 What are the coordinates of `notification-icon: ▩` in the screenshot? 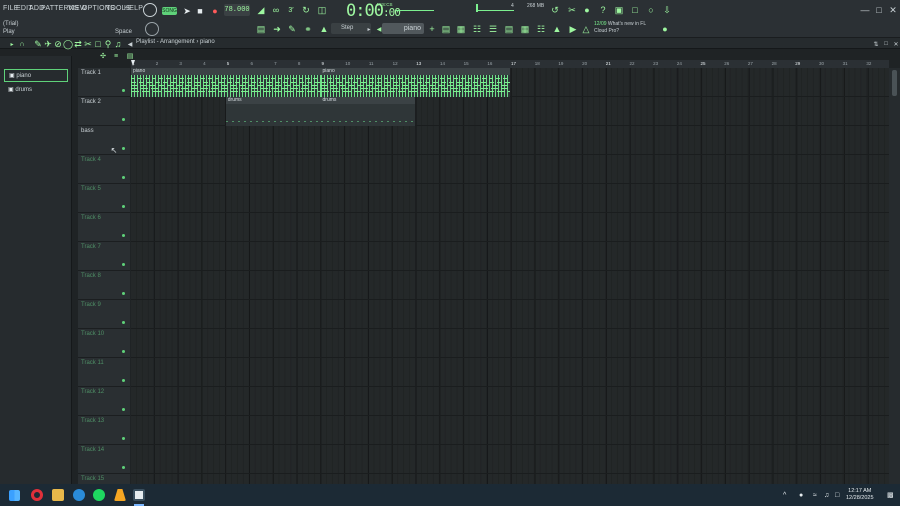 It's located at (890, 495).